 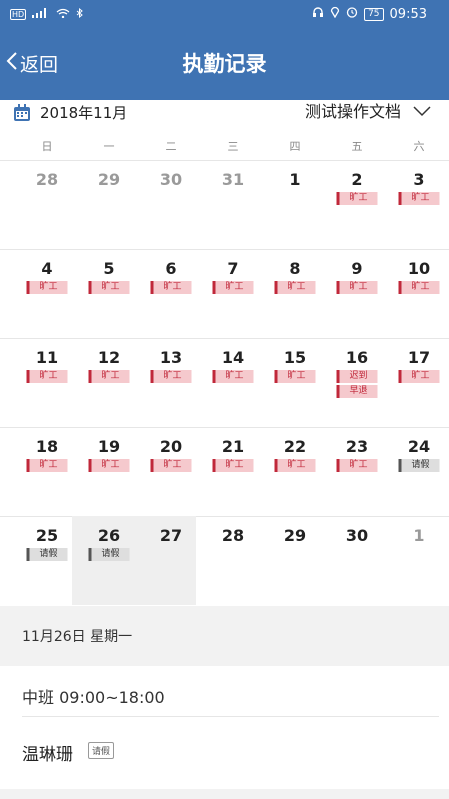 What do you see at coordinates (109, 471) in the screenshot?
I see `calendar-day: 19 旷工` at bounding box center [109, 471].